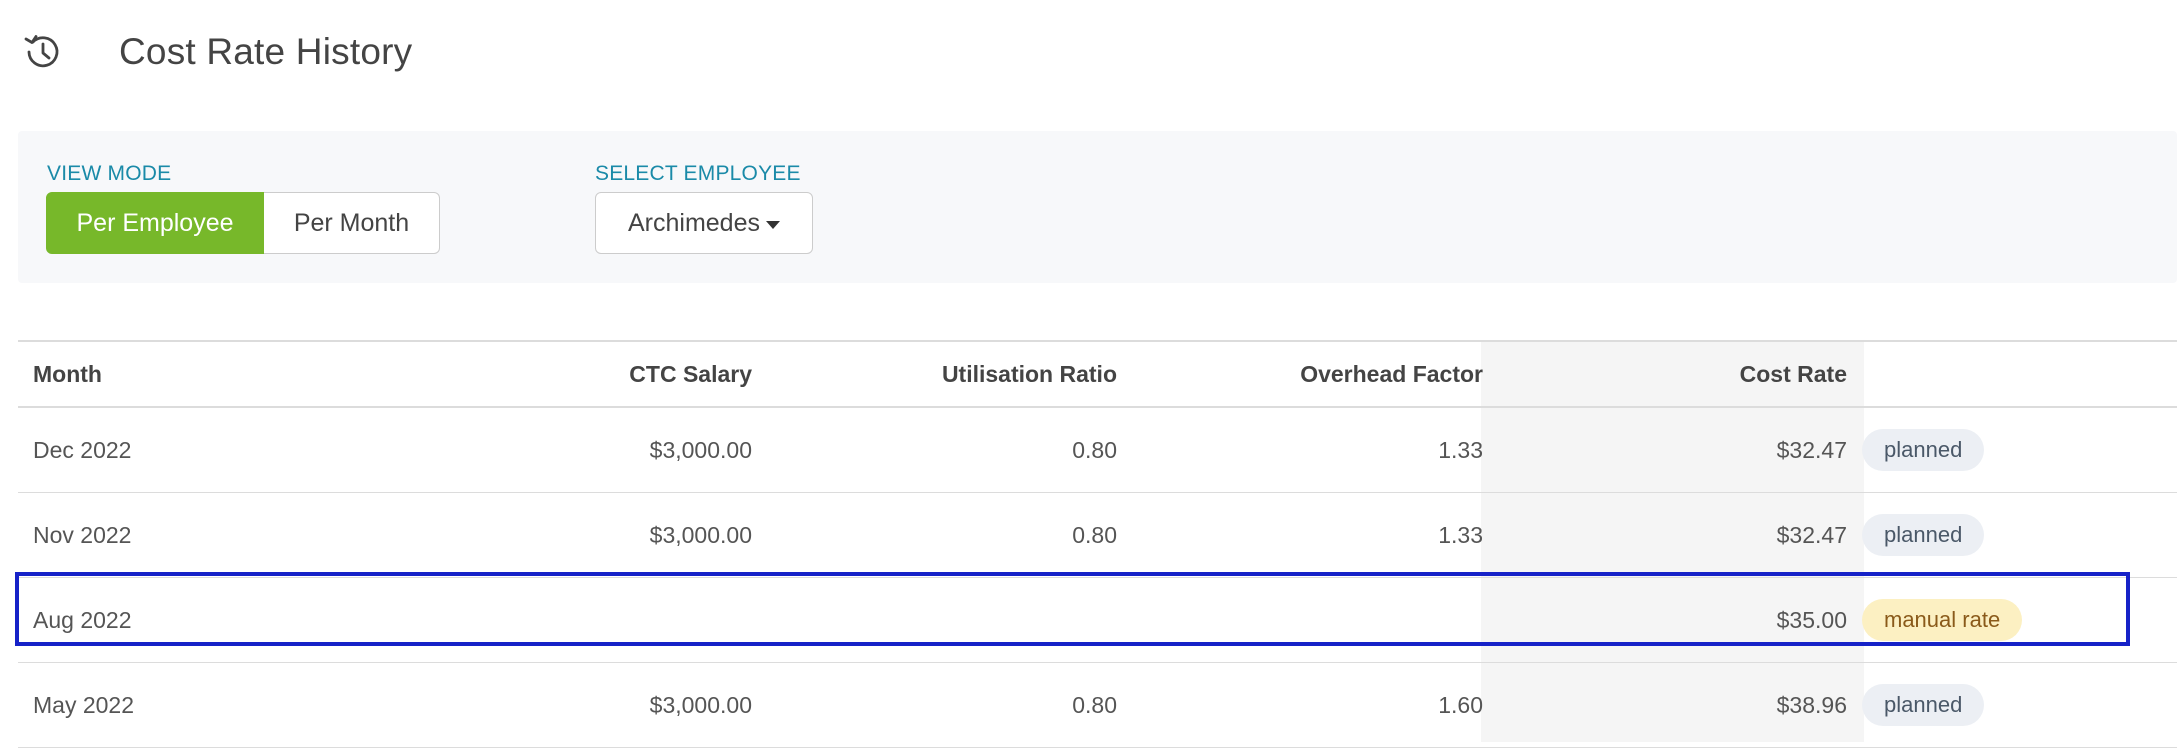 This screenshot has width=2177, height=748. I want to click on select-employee-label: SELECT EMPLOYEE, so click(698, 173).